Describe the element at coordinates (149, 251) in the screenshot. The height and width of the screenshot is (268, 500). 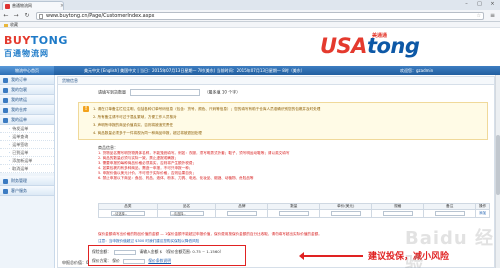
I see `insurance-amount-placeholder: 请输入金额` at that location.